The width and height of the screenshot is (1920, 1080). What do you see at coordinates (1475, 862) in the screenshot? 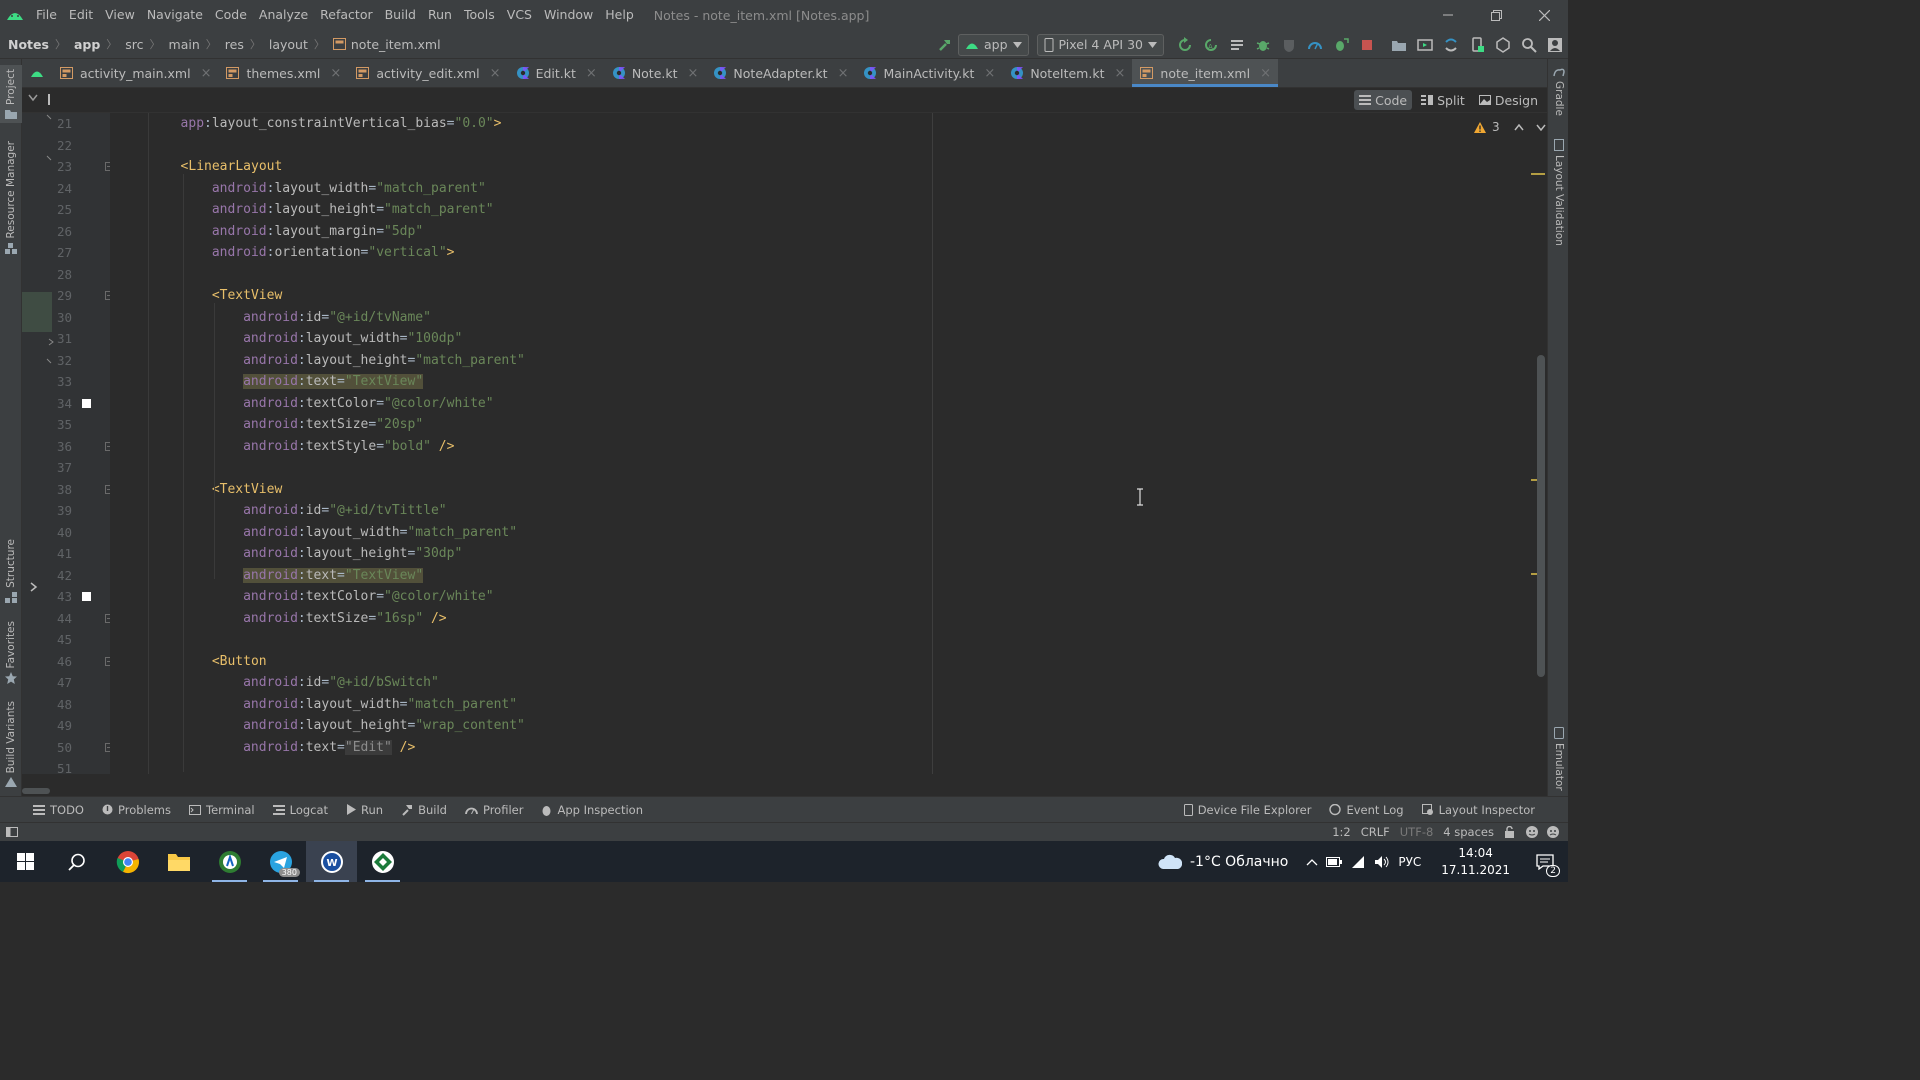
I see `clock: 14:04 17.11.2021` at bounding box center [1475, 862].